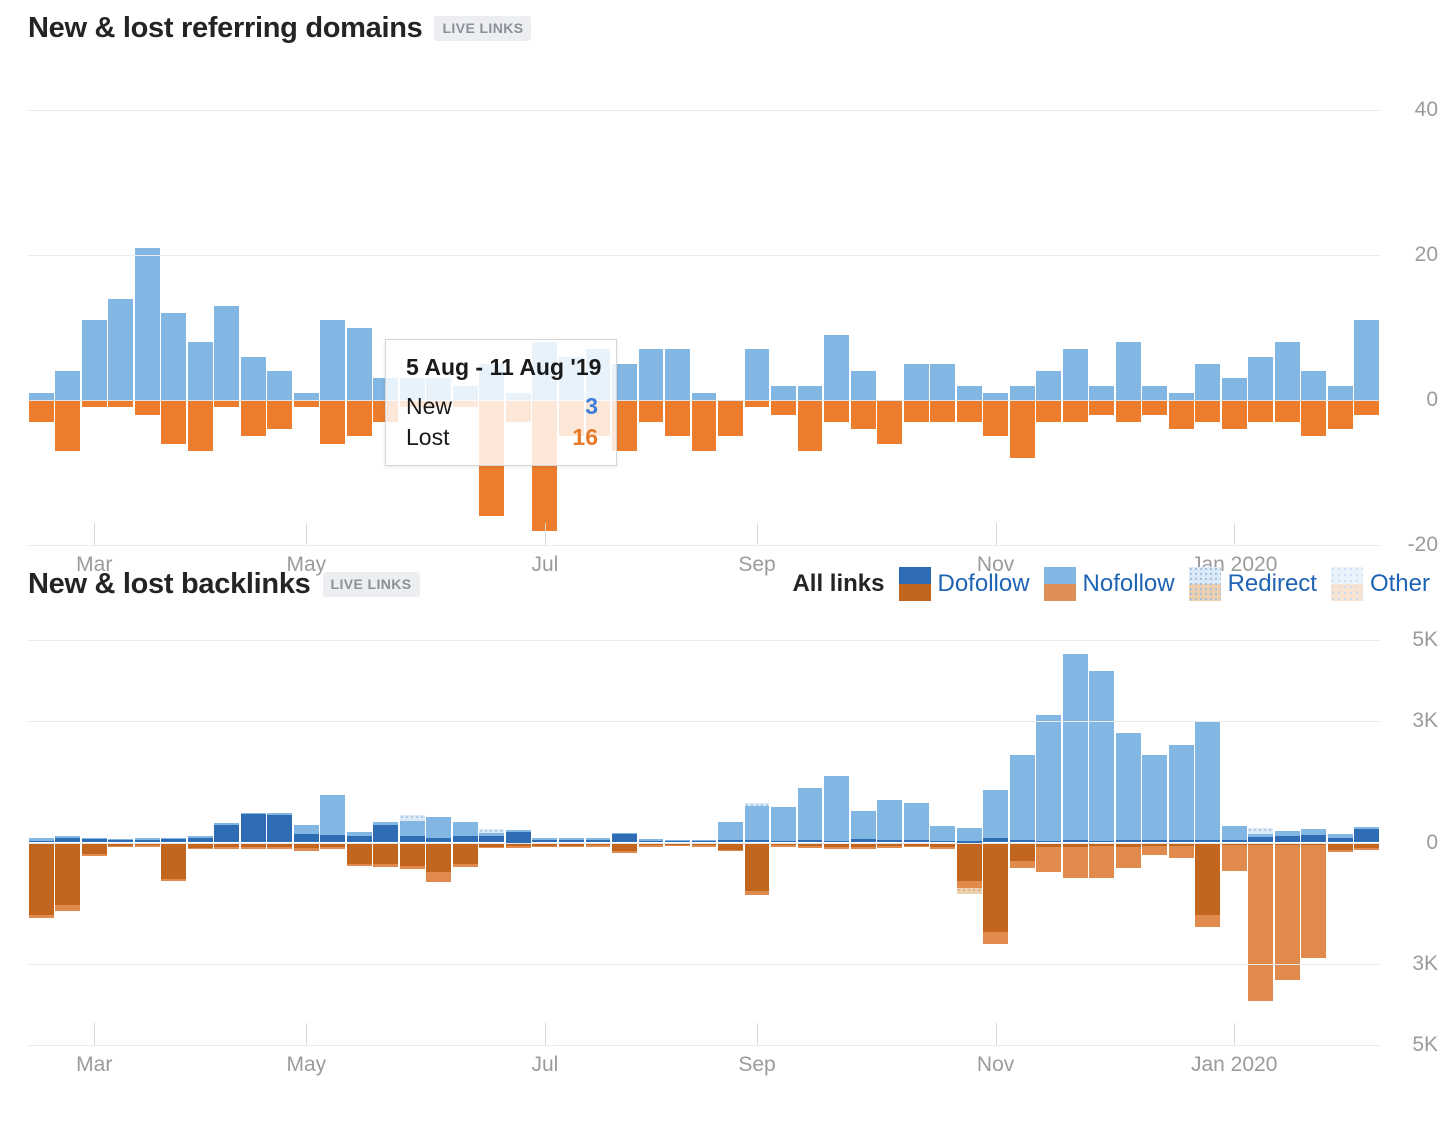 This screenshot has height=1144, width=1454. What do you see at coordinates (1380, 584) in the screenshot?
I see `legend-item-other: Other` at bounding box center [1380, 584].